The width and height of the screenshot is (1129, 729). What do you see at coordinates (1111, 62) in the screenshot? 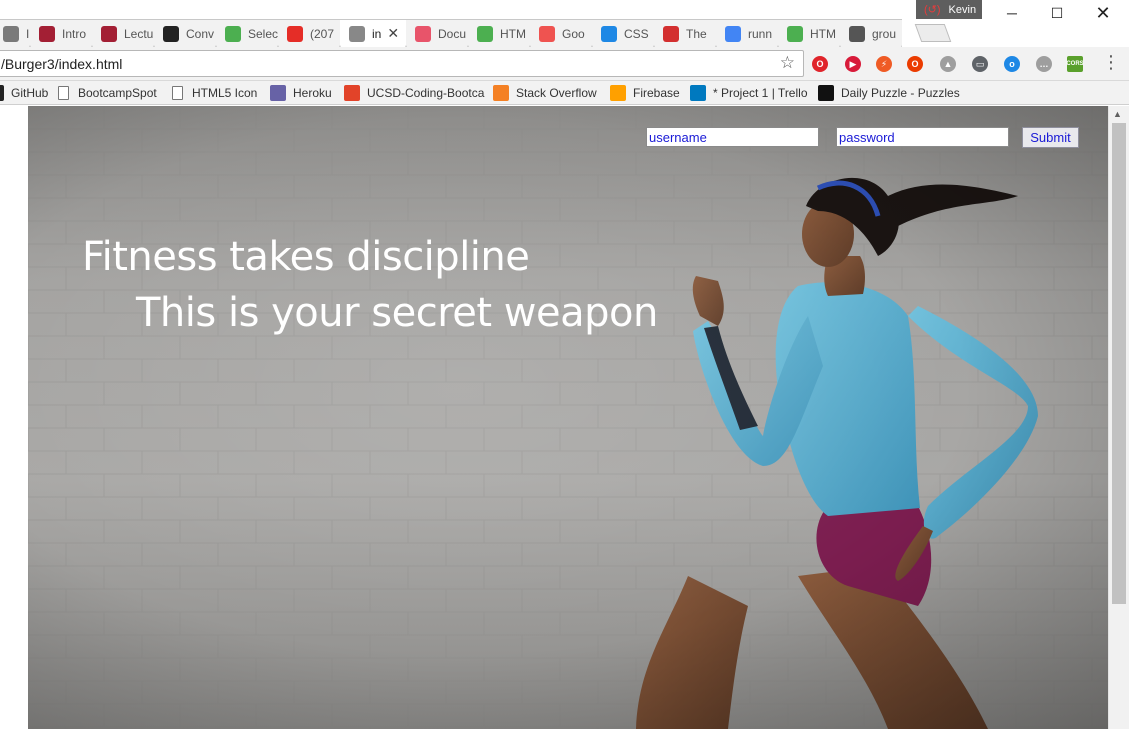
I see `menu-icon: ⋮` at bounding box center [1111, 62].